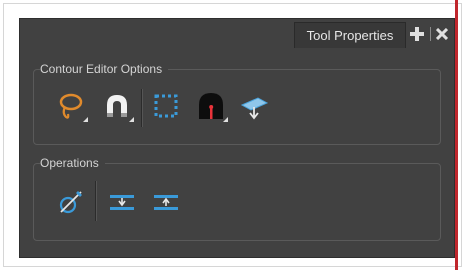 This screenshot has width=465, height=270. Describe the element at coordinates (254, 108) in the screenshot. I see `handles-icon` at that location.